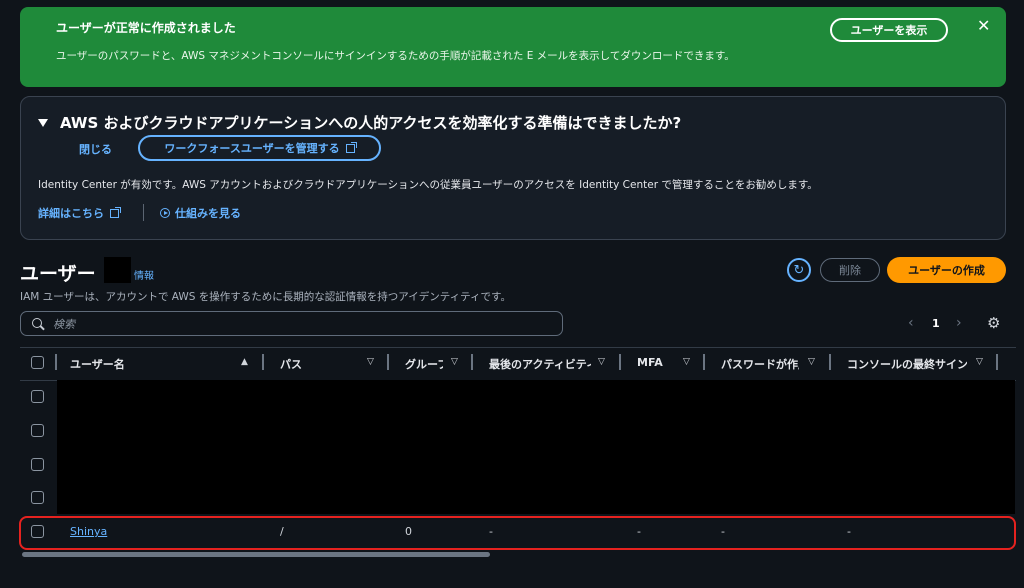  I want to click on search-input, so click(303, 324).